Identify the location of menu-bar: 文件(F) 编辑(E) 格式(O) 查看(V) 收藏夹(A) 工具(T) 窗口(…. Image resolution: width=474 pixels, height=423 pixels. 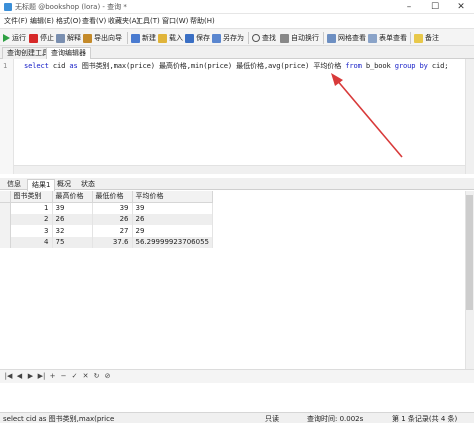
(237, 20).